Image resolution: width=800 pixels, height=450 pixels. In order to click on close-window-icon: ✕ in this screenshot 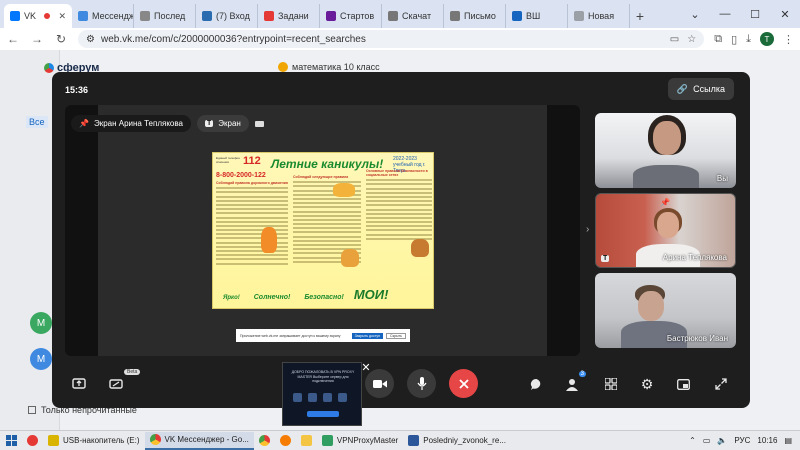, I will do `click(785, 14)`.